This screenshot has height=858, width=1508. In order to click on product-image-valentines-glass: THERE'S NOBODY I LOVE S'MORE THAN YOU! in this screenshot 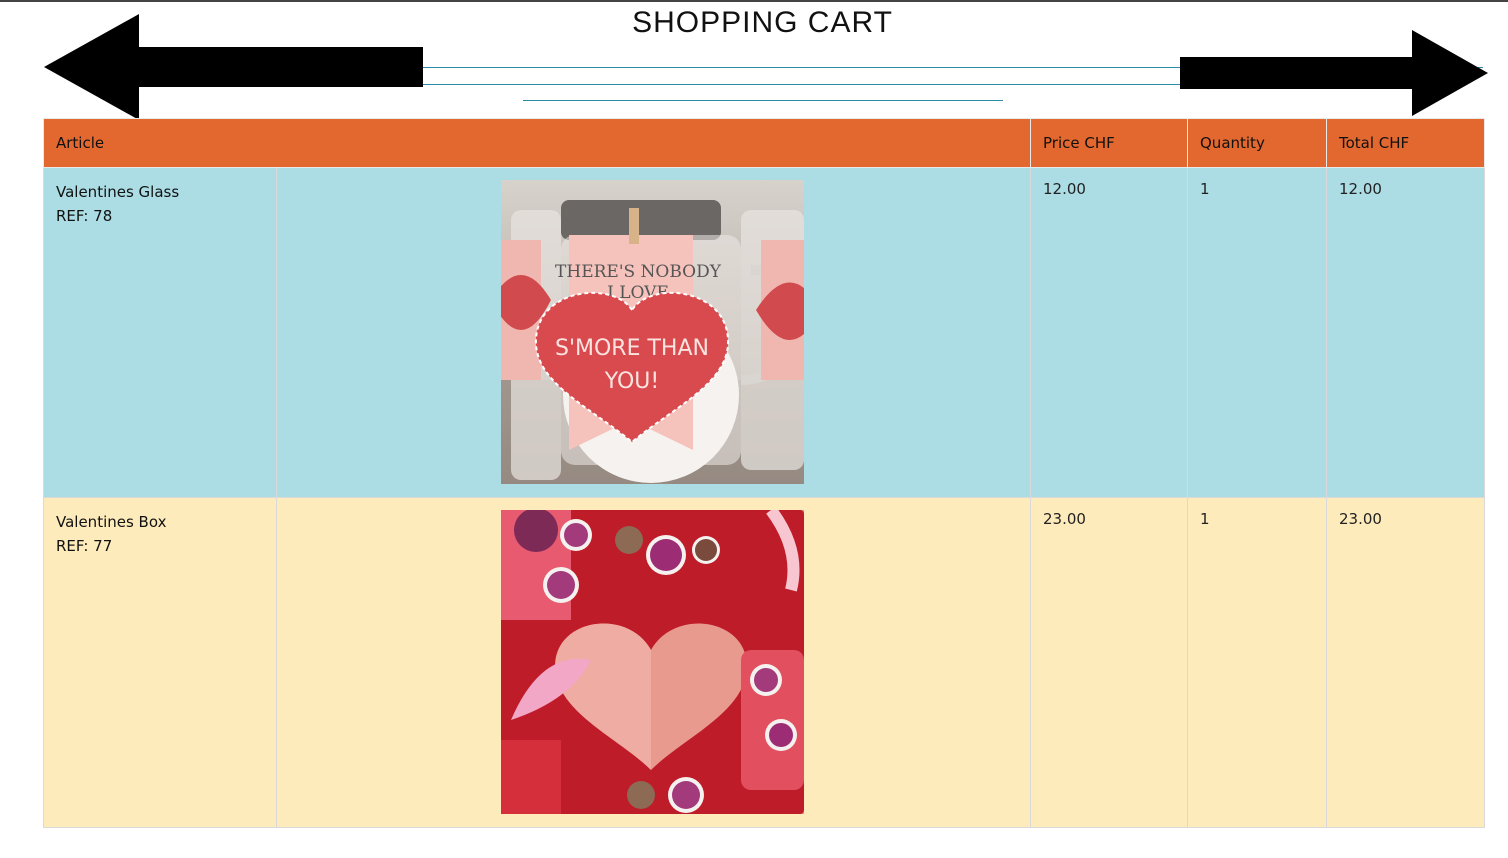, I will do `click(652, 332)`.